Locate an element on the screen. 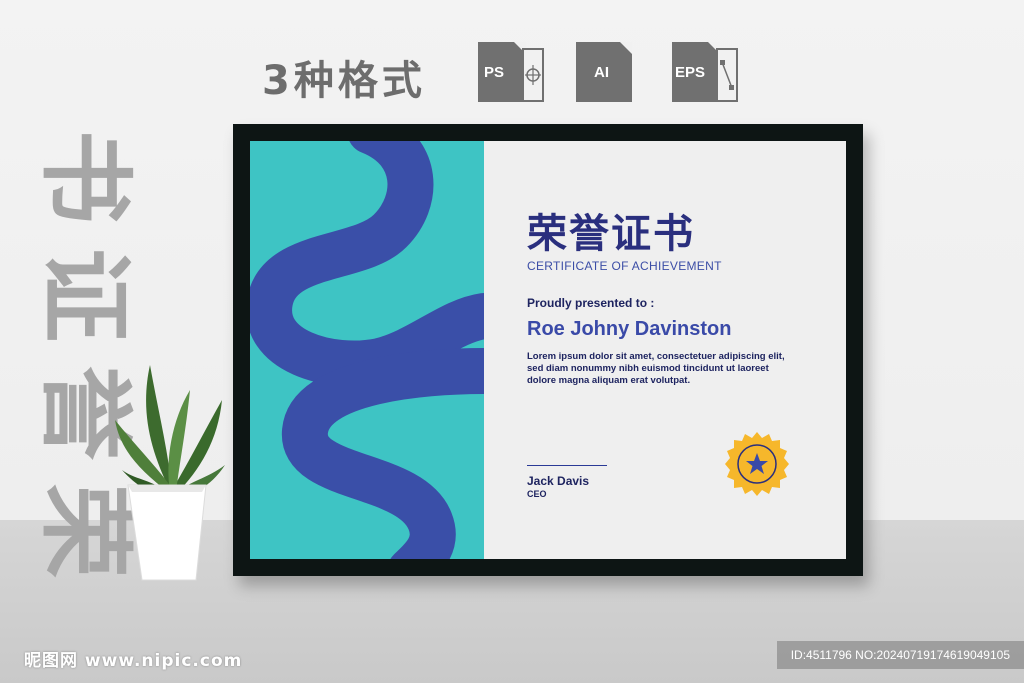 The width and height of the screenshot is (1024, 683). vertical-title-char: 书 is located at coordinates (84, 176).